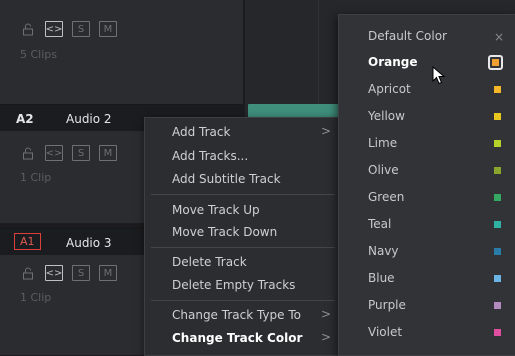 This screenshot has width=515, height=356. Describe the element at coordinates (497, 170) in the screenshot. I see `olive-swatch` at that location.